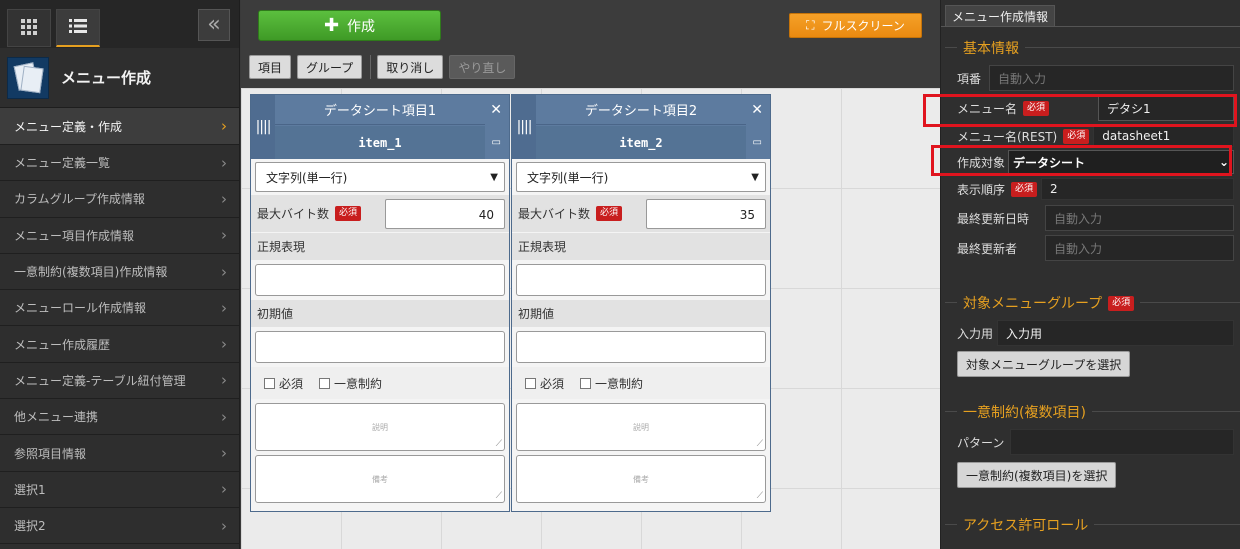 This screenshot has width=1240, height=549. Describe the element at coordinates (307, 177) in the screenshot. I see `type-select-value: 文字列(単一行)` at that location.